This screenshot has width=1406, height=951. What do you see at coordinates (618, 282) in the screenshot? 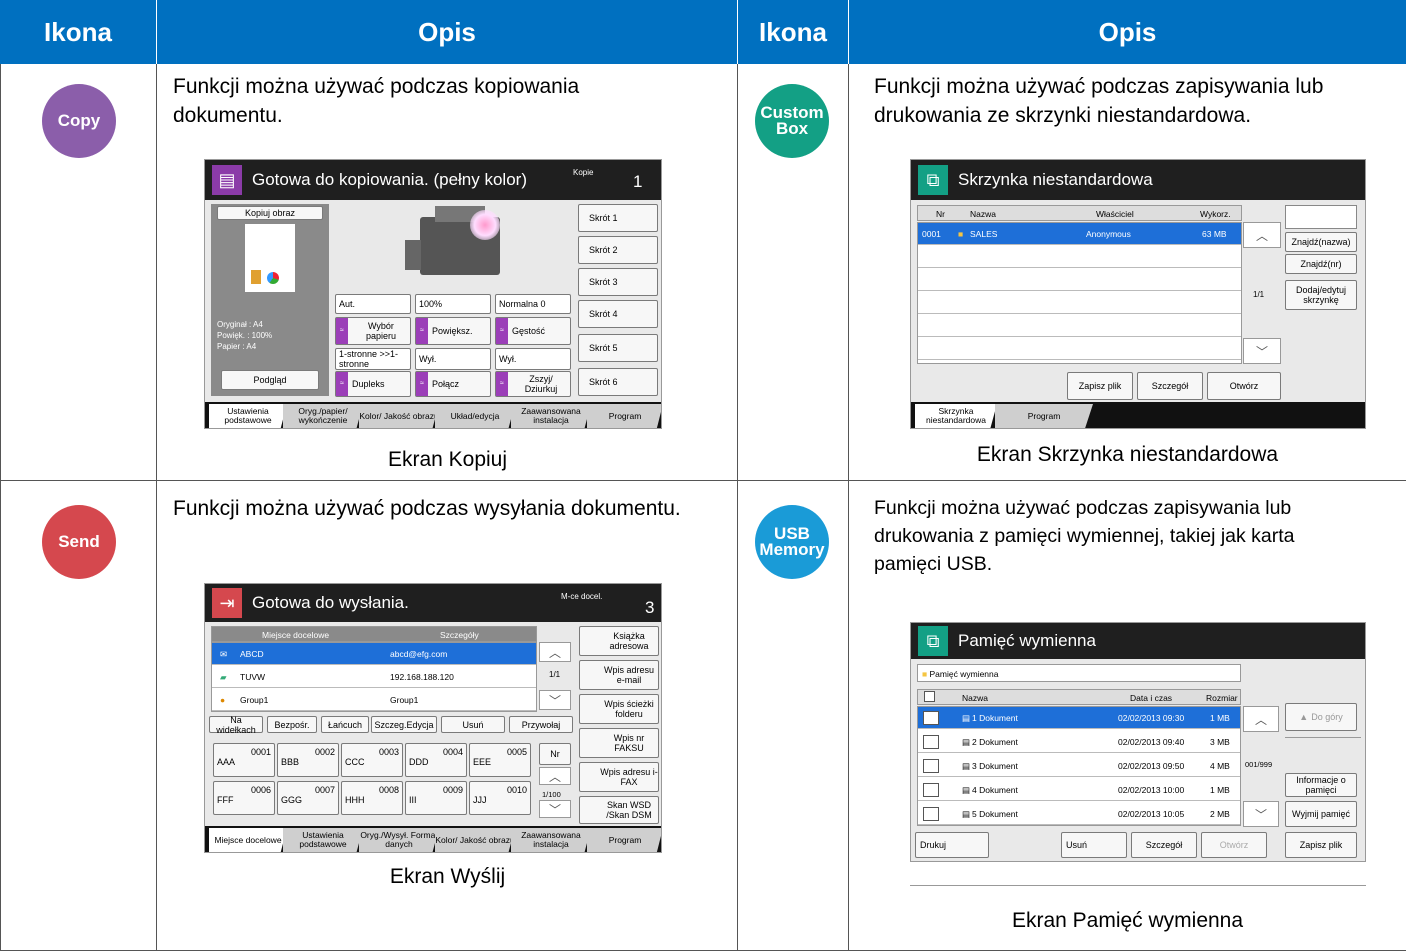
I see `shortcut-3-button: Skrót 3` at bounding box center [618, 282].